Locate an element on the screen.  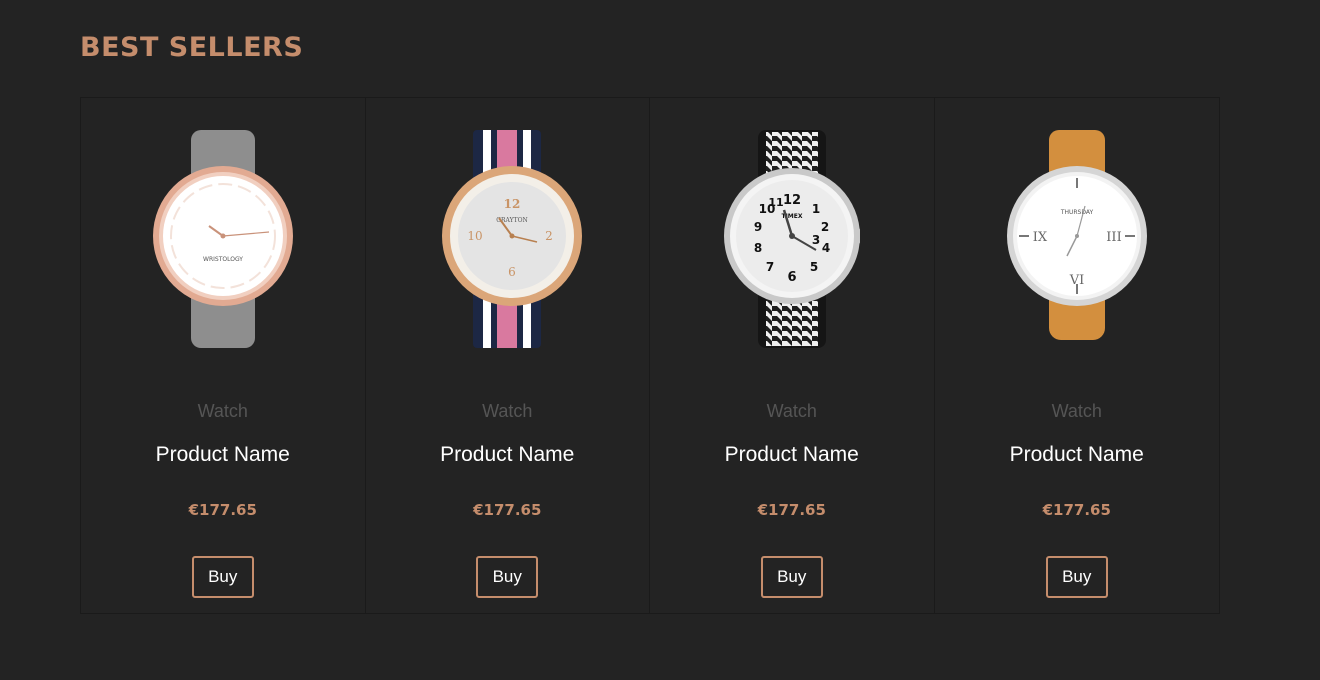
svg-text: 5 is located at coordinates (814, 267).